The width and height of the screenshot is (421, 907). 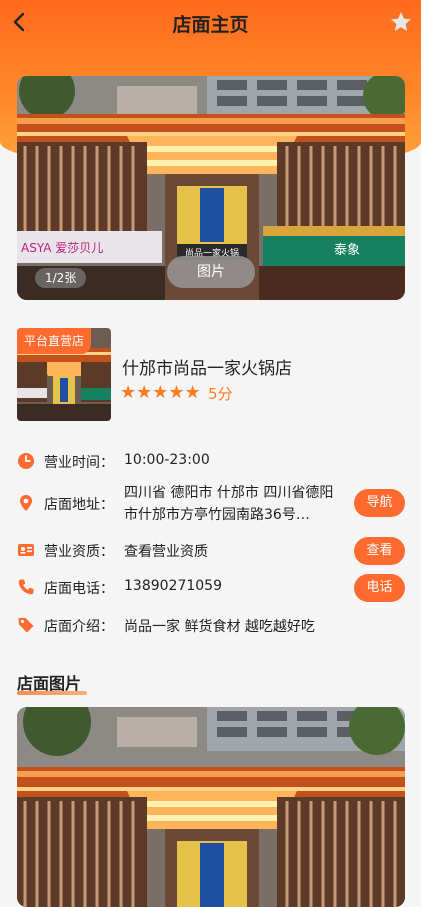 I want to click on store-thumbnail: 平台直营店, so click(x=64, y=374).